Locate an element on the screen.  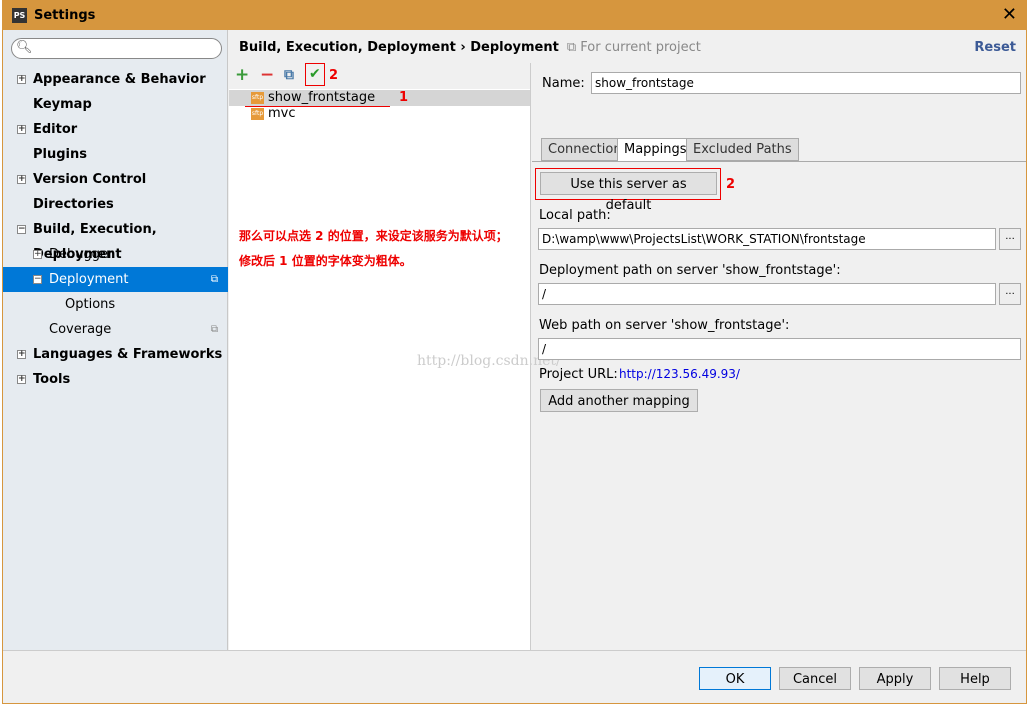
name-field is located at coordinates (806, 83).